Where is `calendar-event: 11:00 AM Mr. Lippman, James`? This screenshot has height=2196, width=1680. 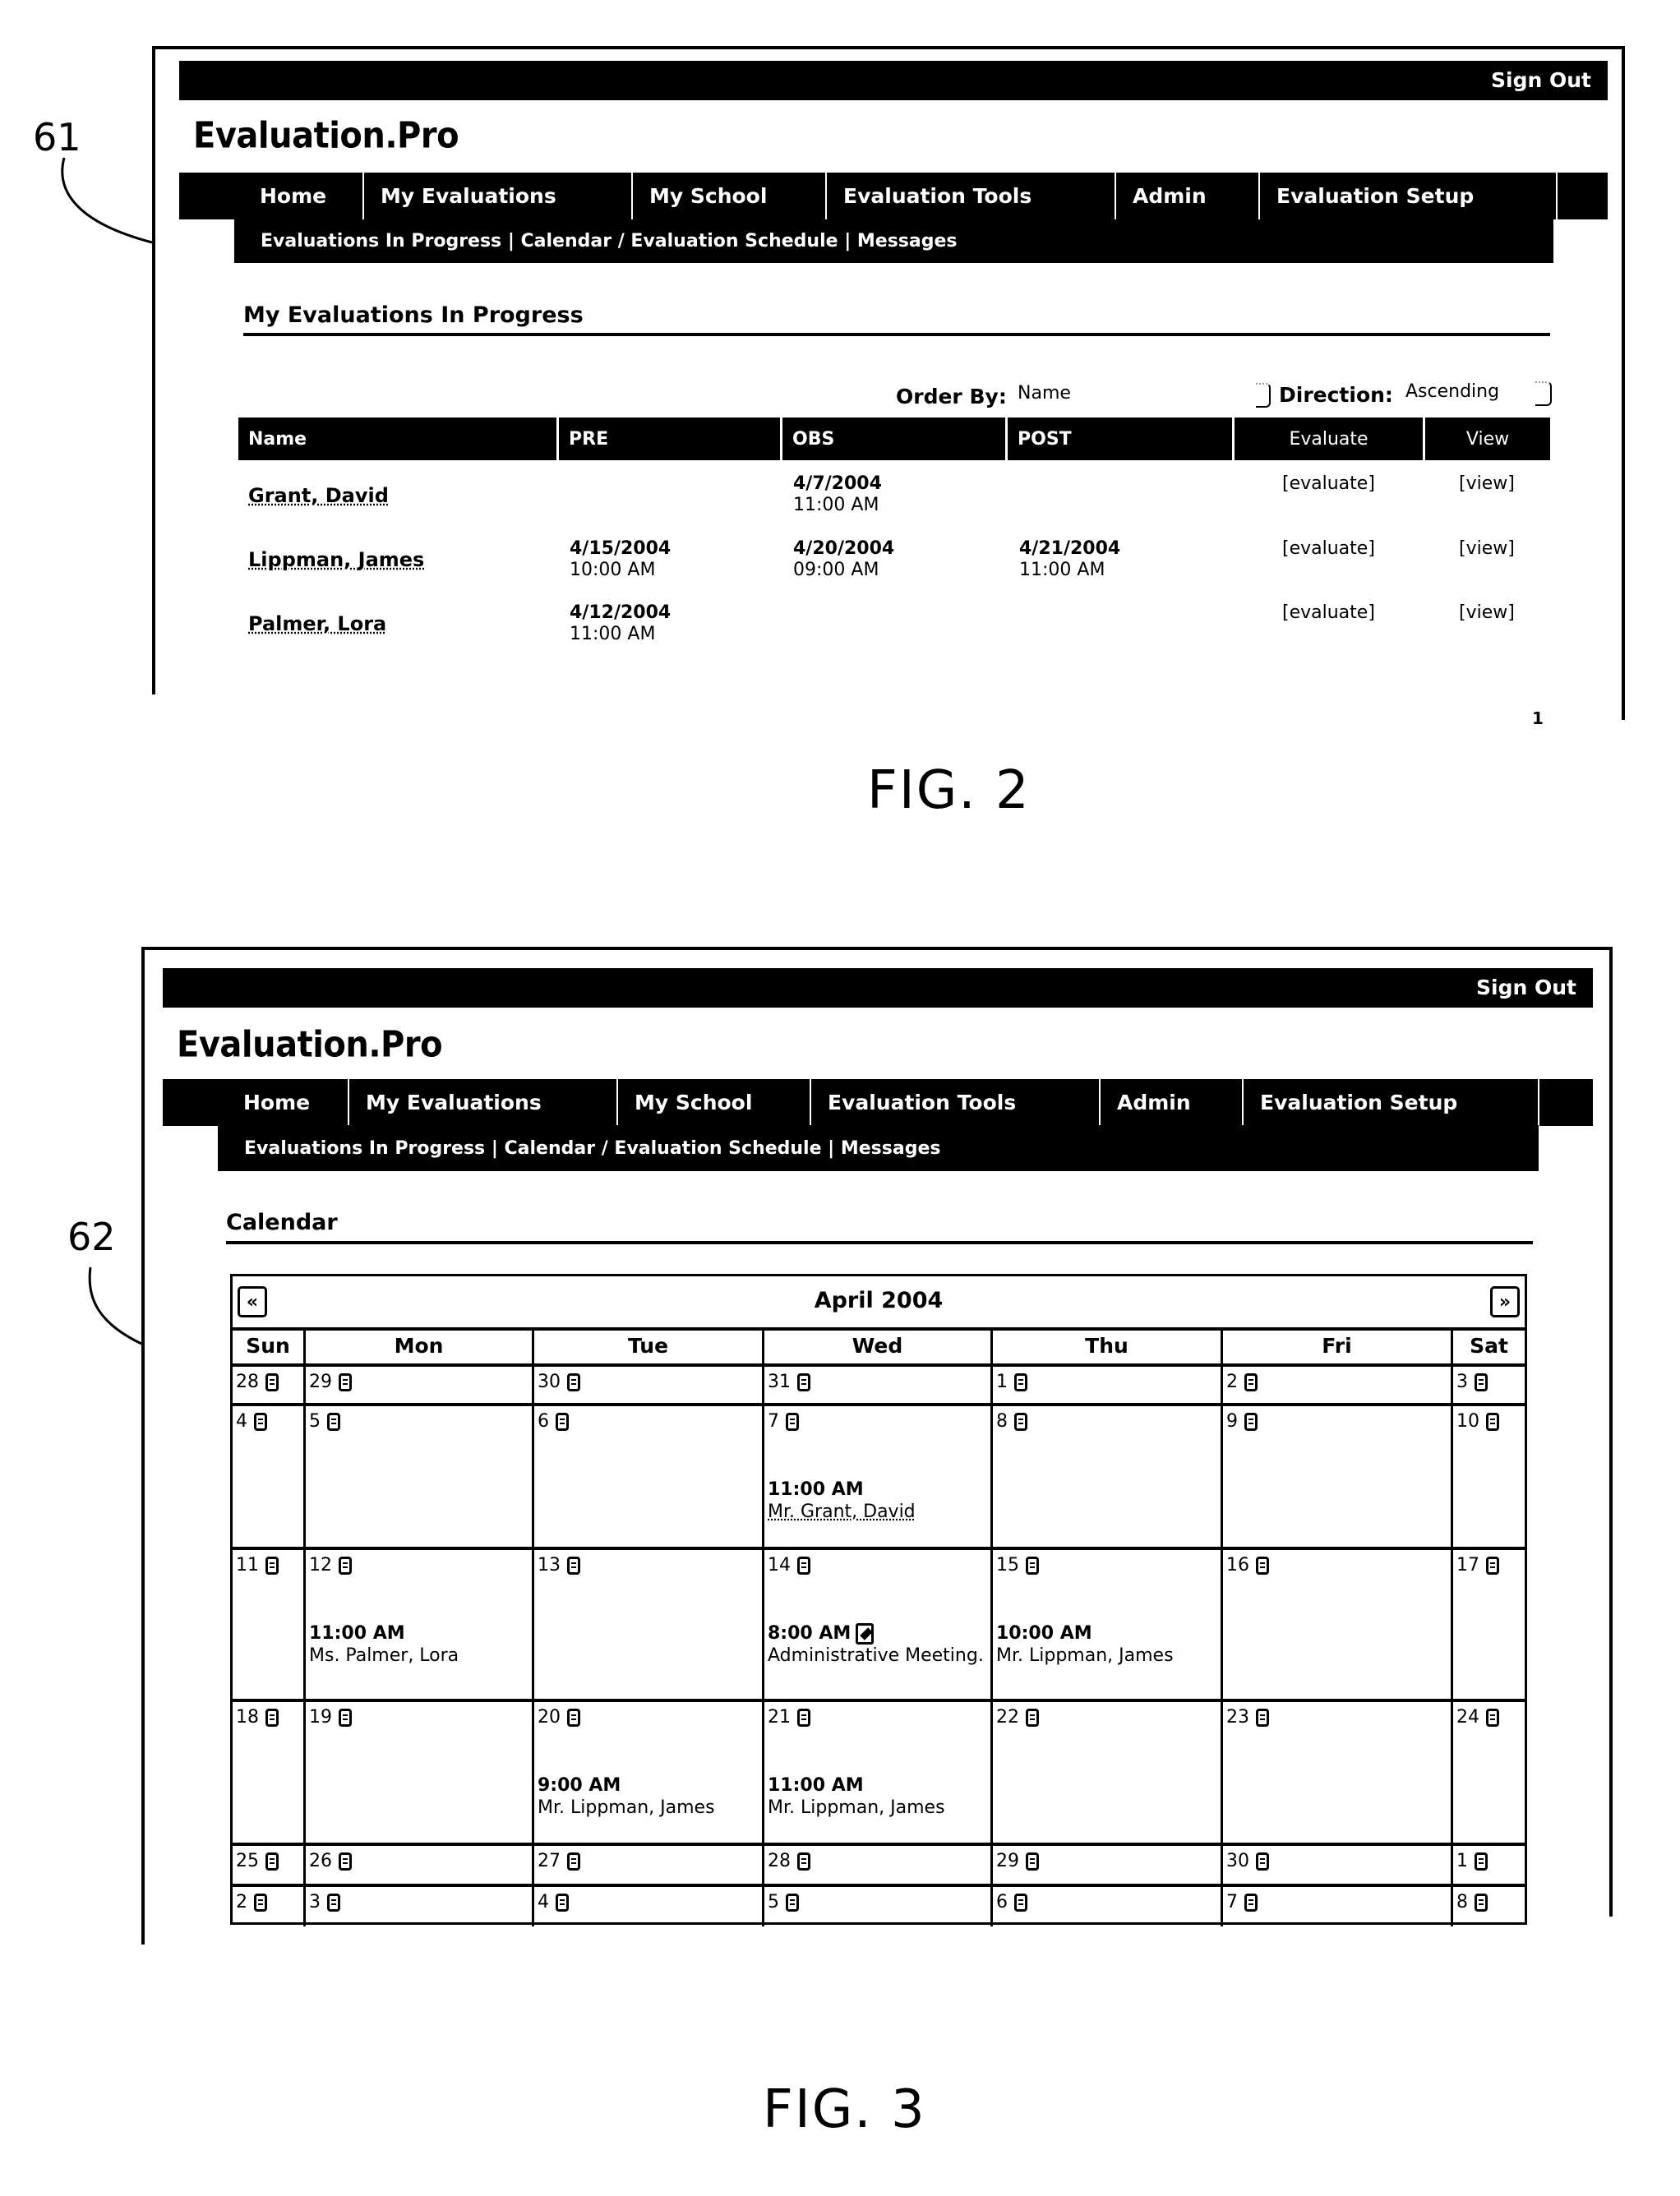 calendar-event: 11:00 AM Mr. Lippman, James is located at coordinates (856, 1796).